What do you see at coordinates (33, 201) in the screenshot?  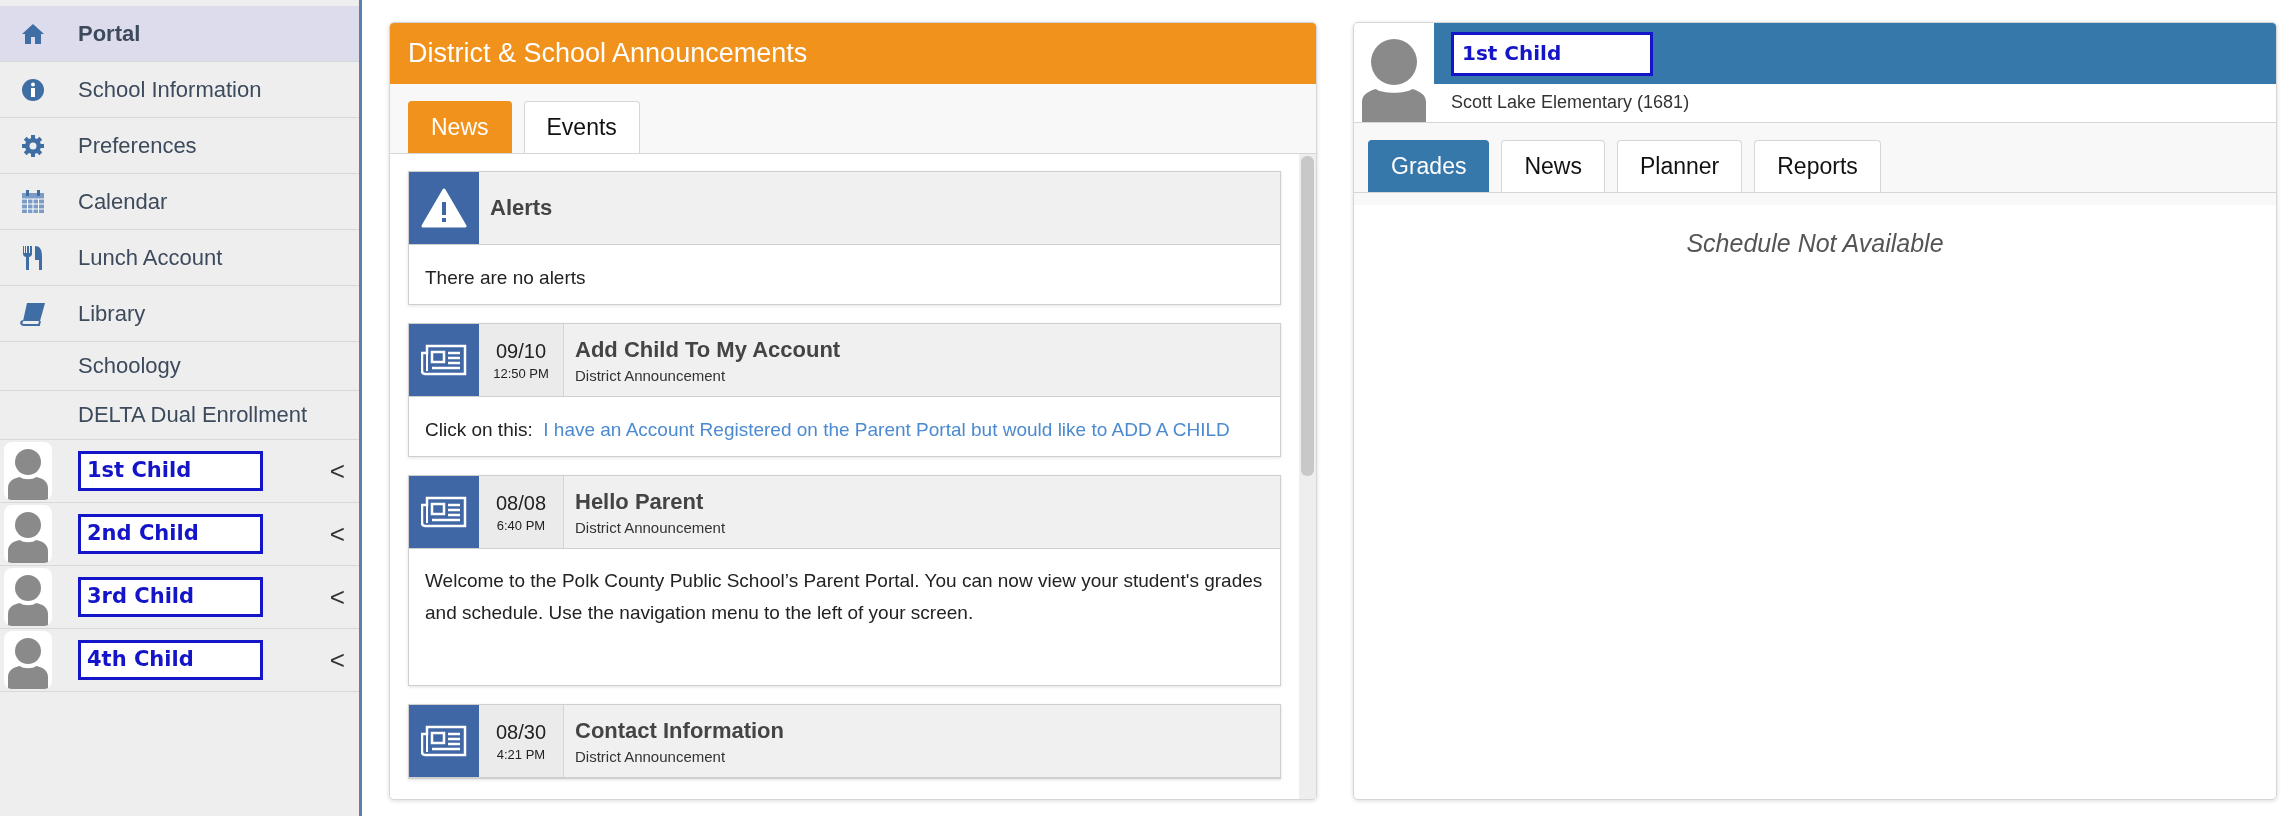 I see `calendar-icon` at bounding box center [33, 201].